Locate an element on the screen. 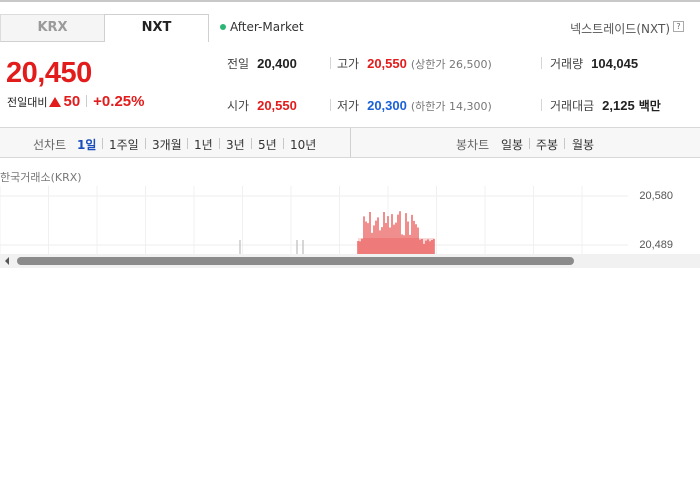 This screenshot has height=490, width=700. stat-low: 저가 20,300 (하한가 14,300) is located at coordinates (414, 105).